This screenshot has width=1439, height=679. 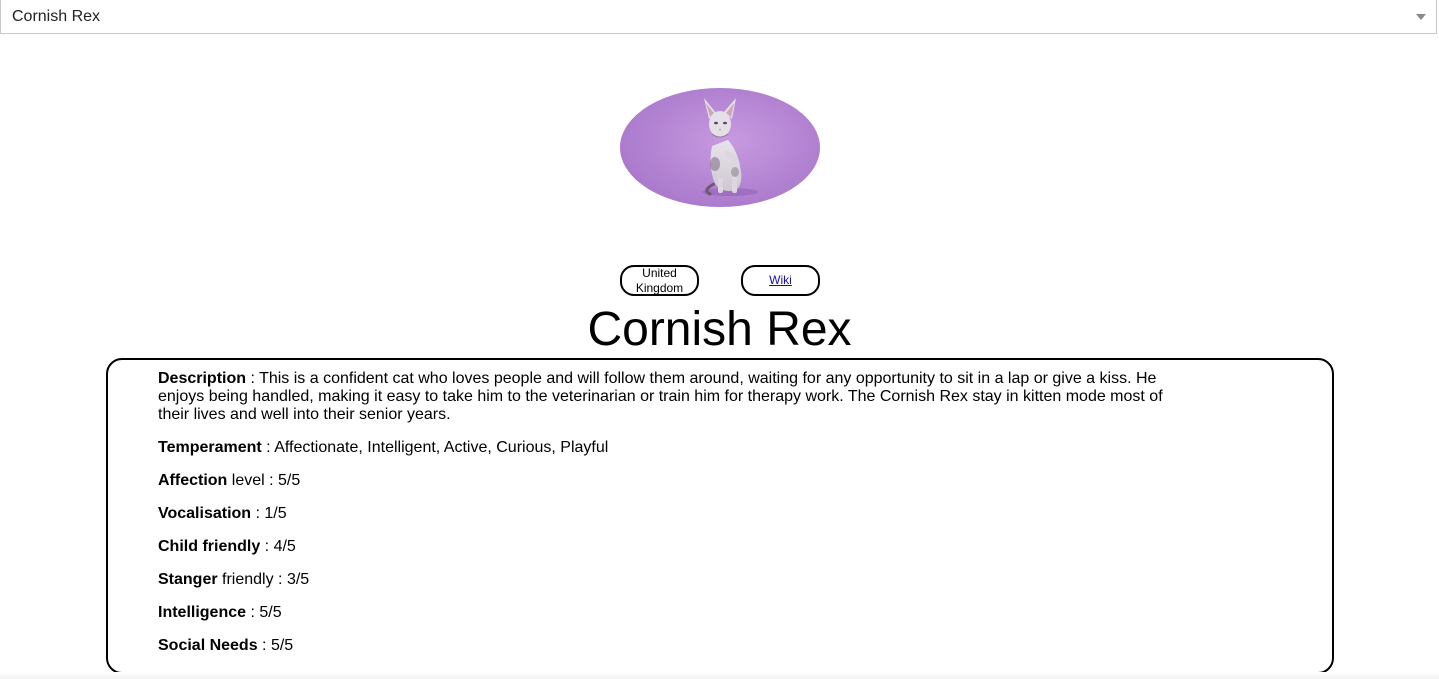 What do you see at coordinates (670, 481) in the screenshot?
I see `affection-row: Affection level : 5/5` at bounding box center [670, 481].